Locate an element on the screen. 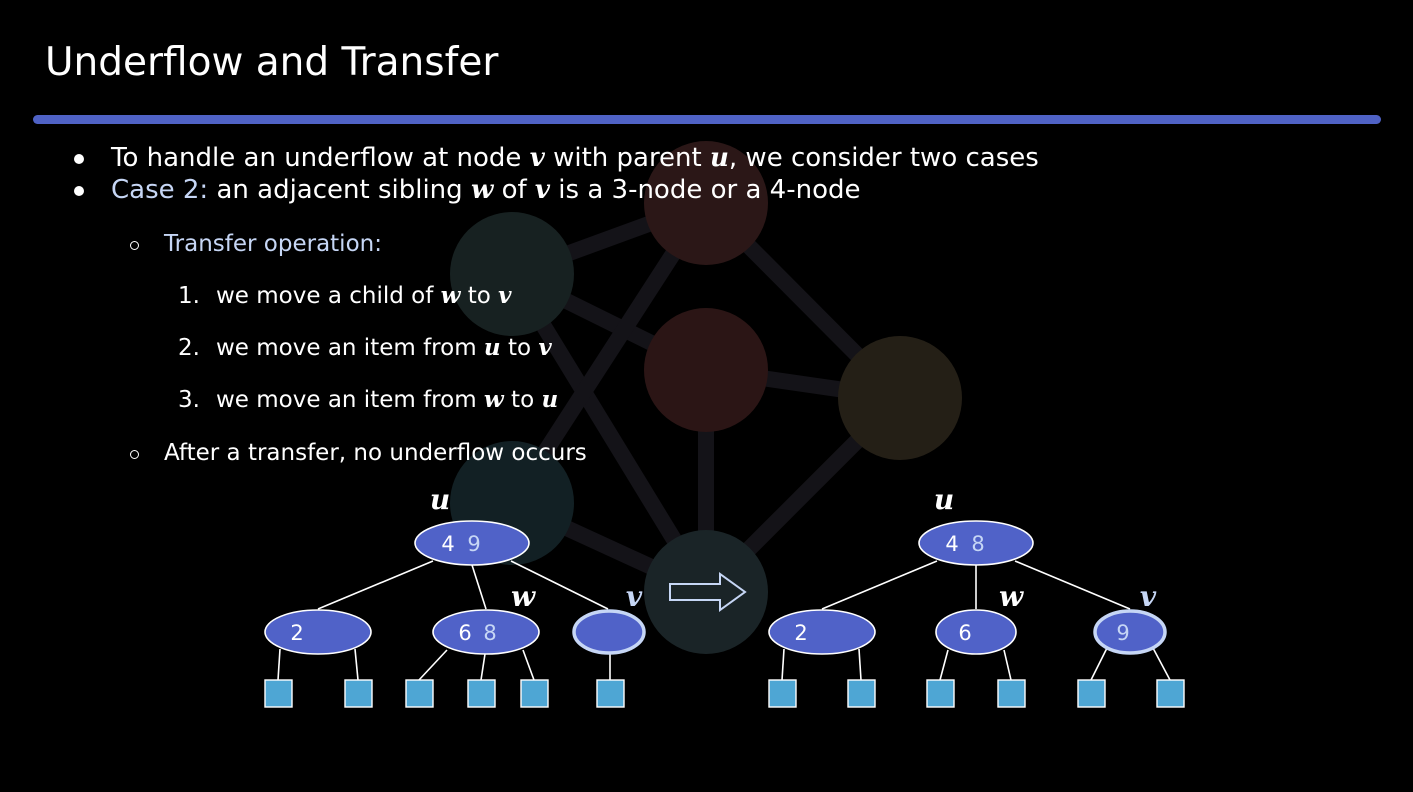 Image resolution: width=1413 pixels, height=792 pixels. node-v-empty is located at coordinates (609, 632).